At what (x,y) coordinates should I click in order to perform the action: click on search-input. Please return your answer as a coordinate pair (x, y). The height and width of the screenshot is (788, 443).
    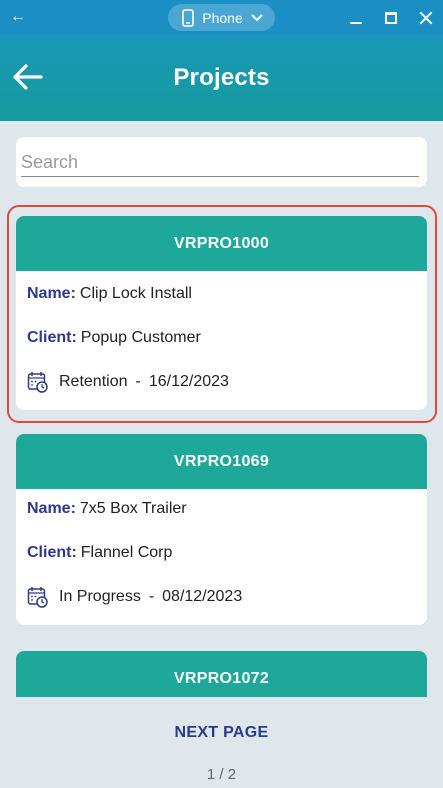
    Looking at the image, I should click on (220, 163).